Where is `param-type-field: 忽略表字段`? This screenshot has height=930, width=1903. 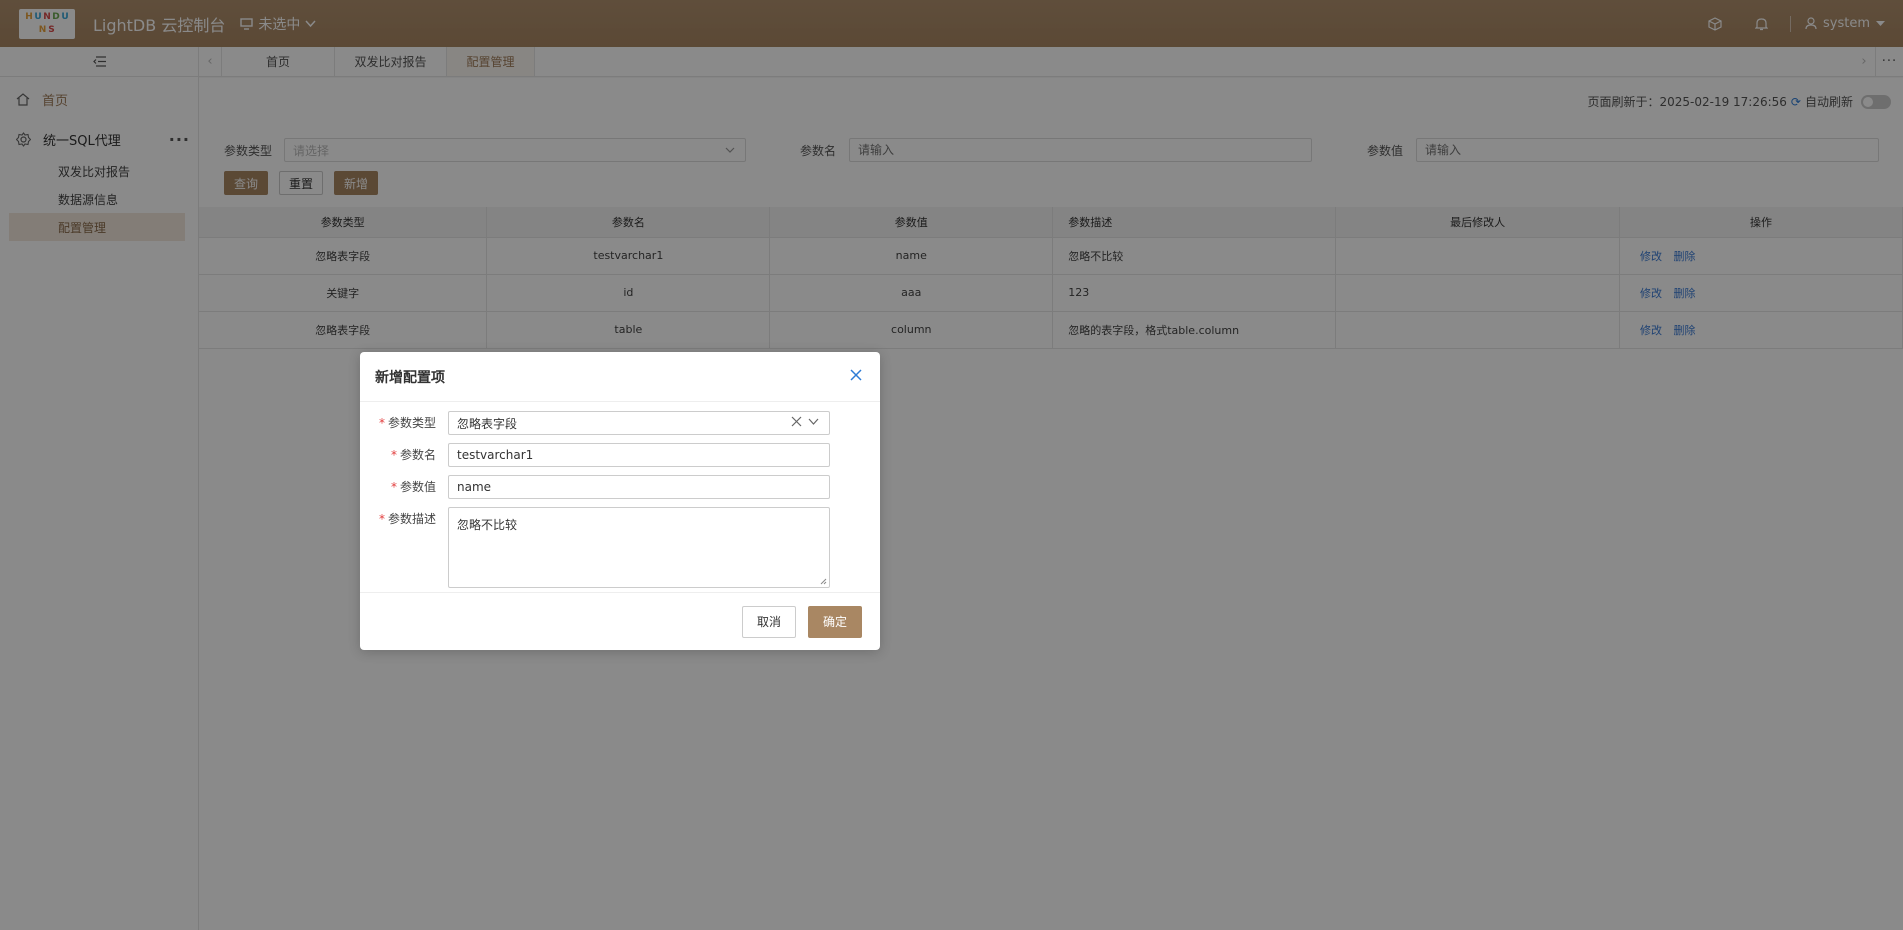 param-type-field: 忽略表字段 is located at coordinates (639, 423).